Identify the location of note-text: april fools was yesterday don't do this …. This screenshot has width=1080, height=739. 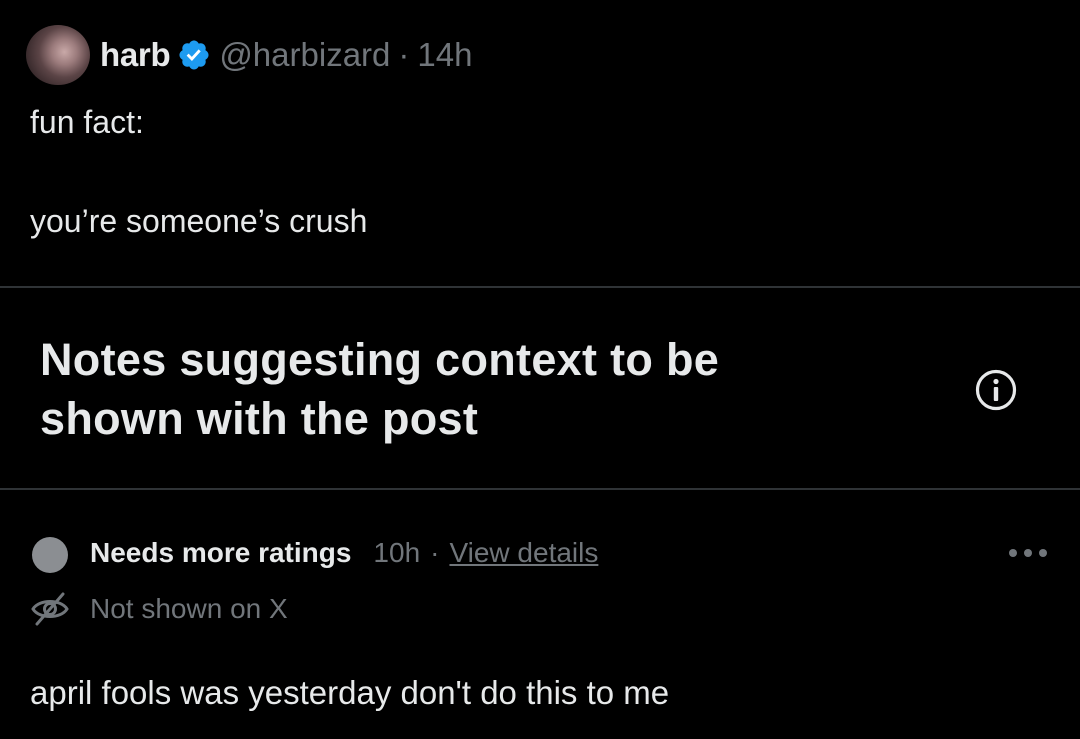
(350, 692).